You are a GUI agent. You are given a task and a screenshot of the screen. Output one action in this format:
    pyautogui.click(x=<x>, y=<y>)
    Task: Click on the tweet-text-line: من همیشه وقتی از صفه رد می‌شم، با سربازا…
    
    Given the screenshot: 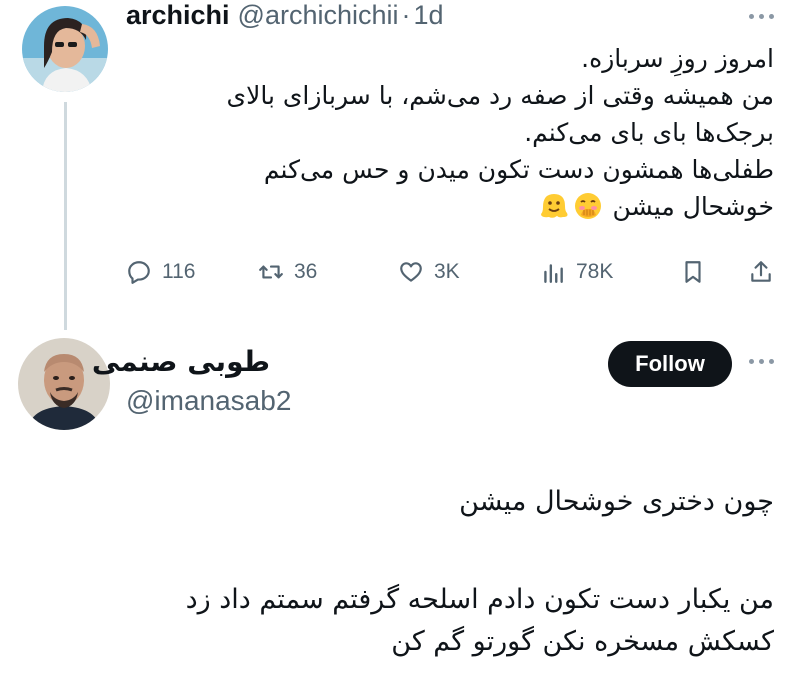 What is the action you would take?
    pyautogui.click(x=500, y=95)
    